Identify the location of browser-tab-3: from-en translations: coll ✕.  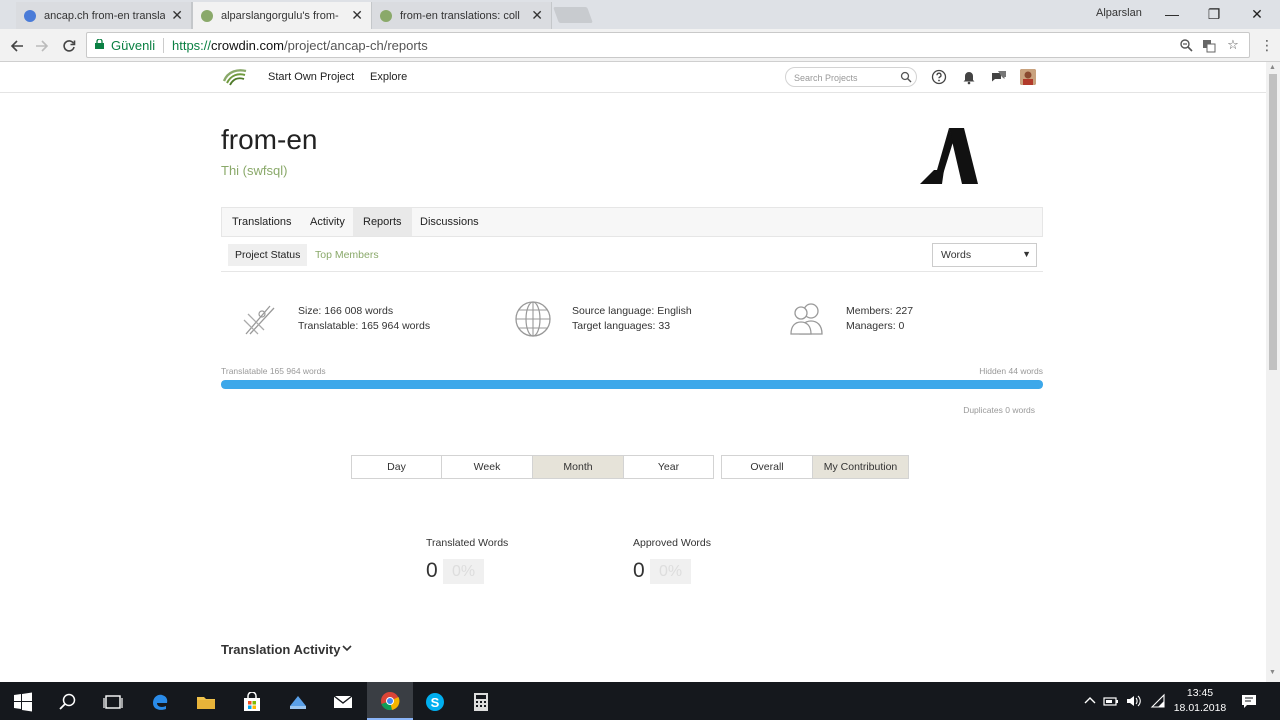
(462, 15).